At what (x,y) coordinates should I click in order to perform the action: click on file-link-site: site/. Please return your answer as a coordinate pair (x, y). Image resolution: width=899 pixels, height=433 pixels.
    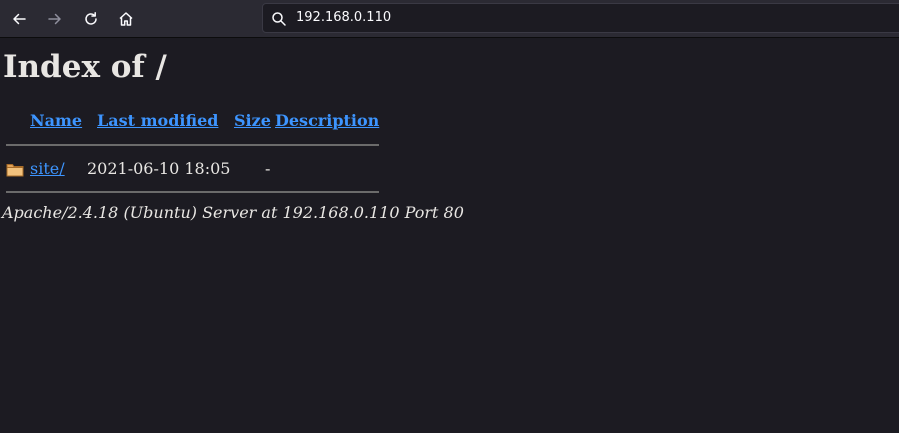
    Looking at the image, I should click on (47, 169).